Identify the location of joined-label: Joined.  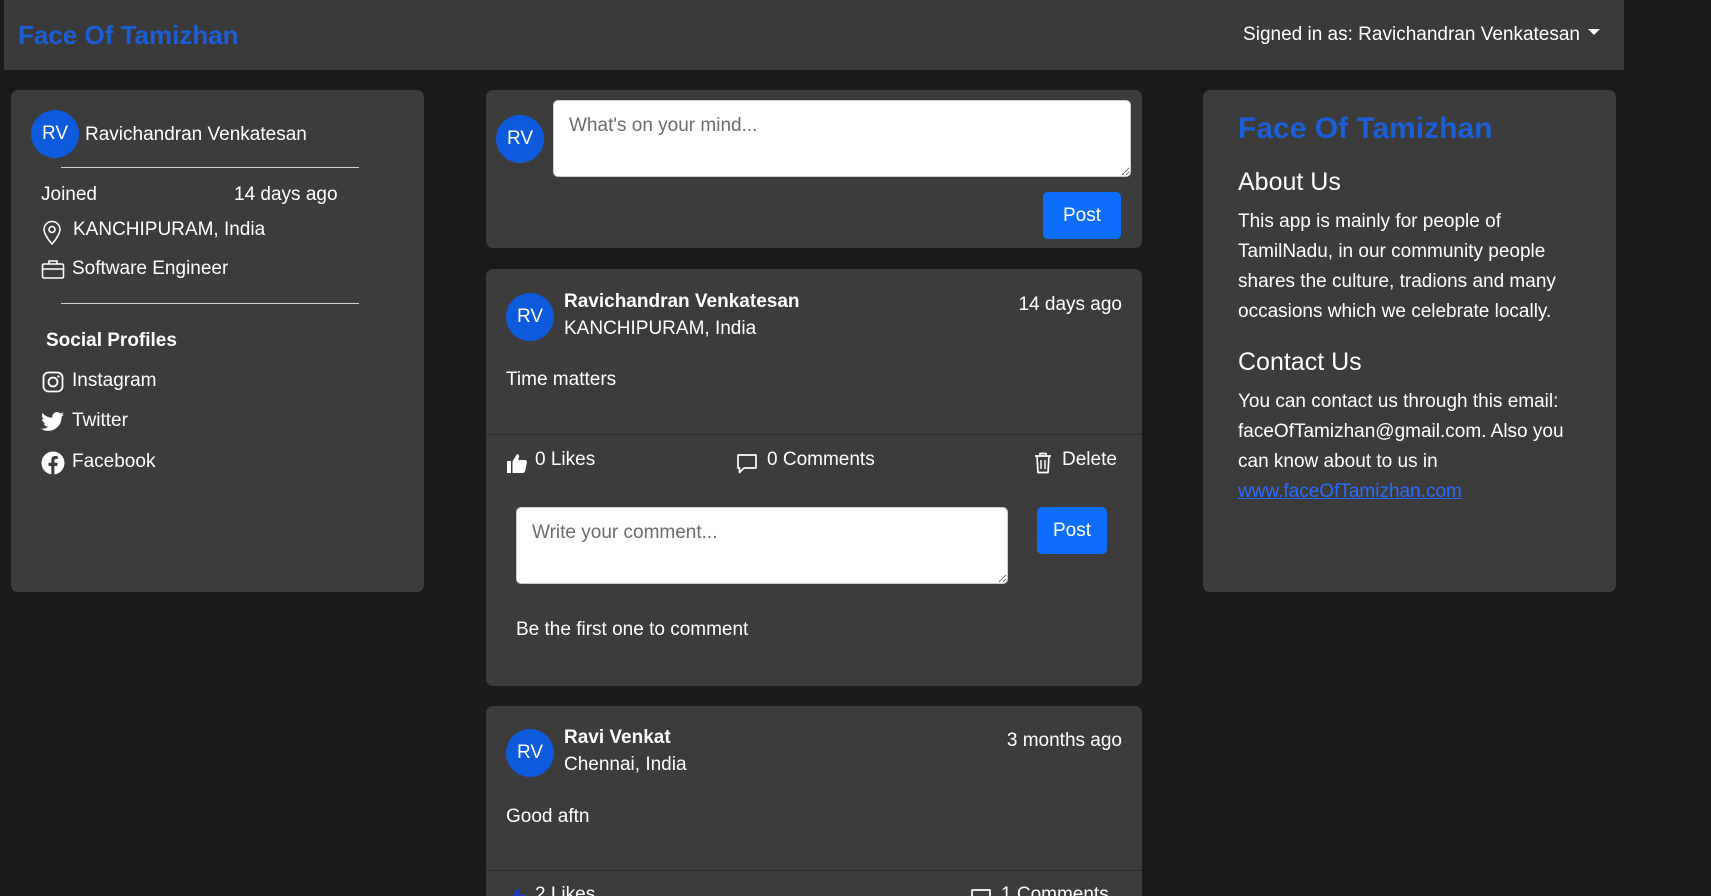
(69, 194).